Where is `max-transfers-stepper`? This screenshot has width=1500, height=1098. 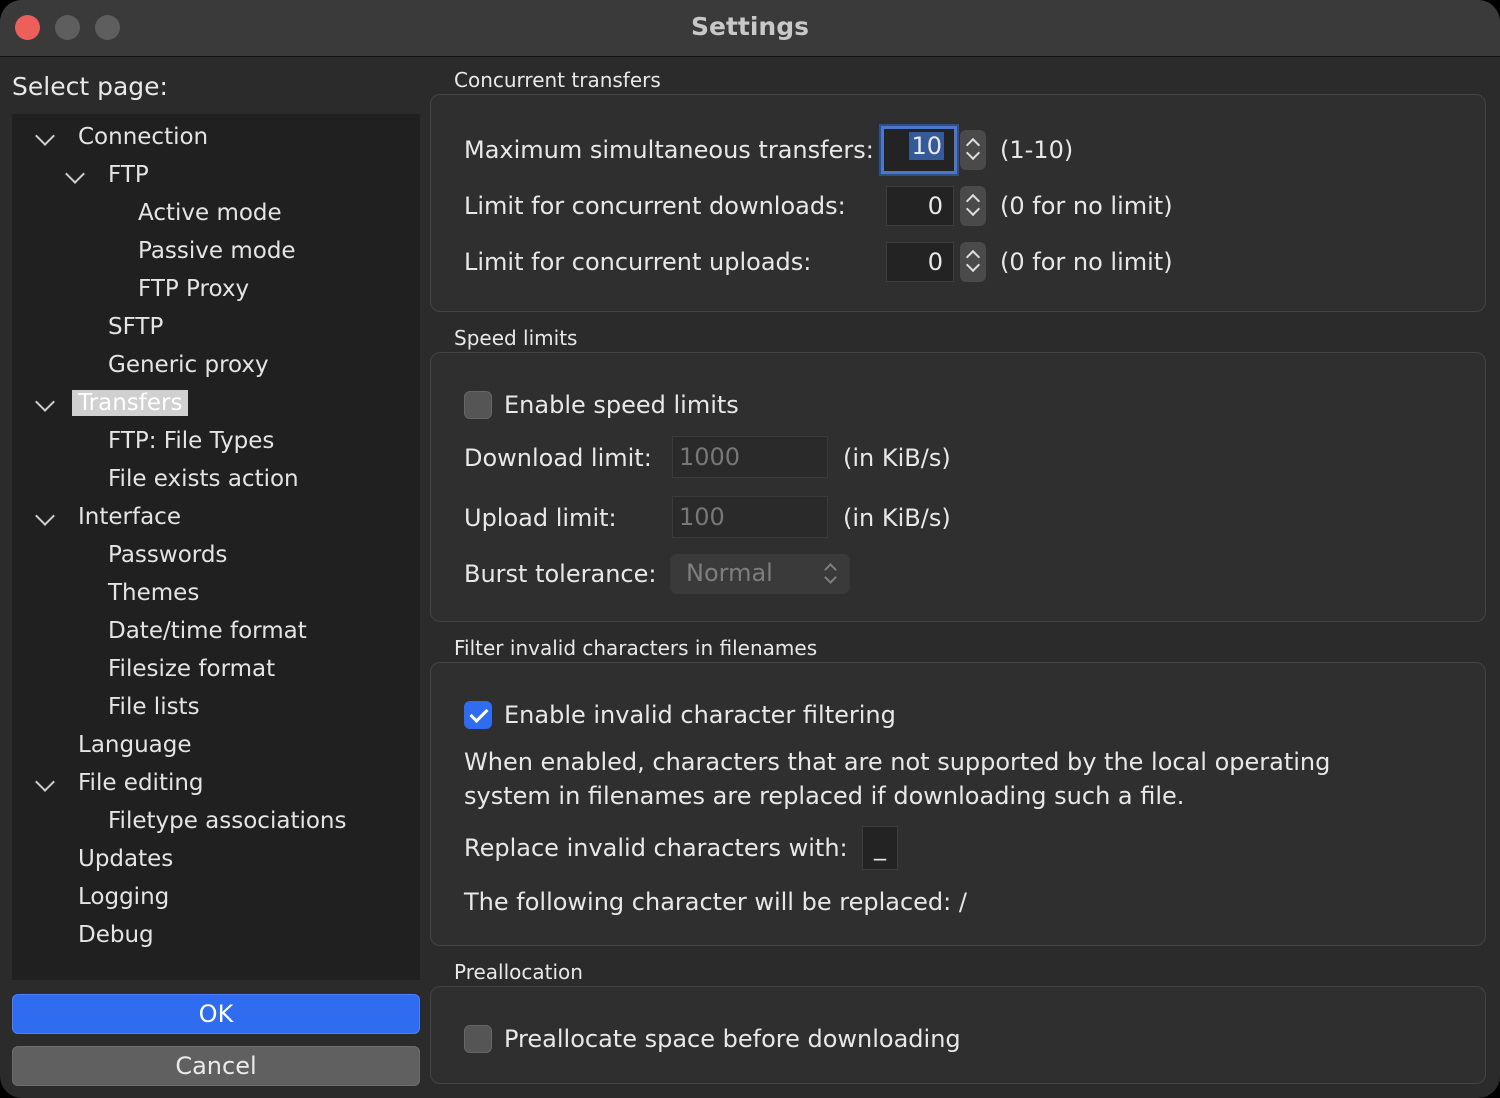 max-transfers-stepper is located at coordinates (973, 150).